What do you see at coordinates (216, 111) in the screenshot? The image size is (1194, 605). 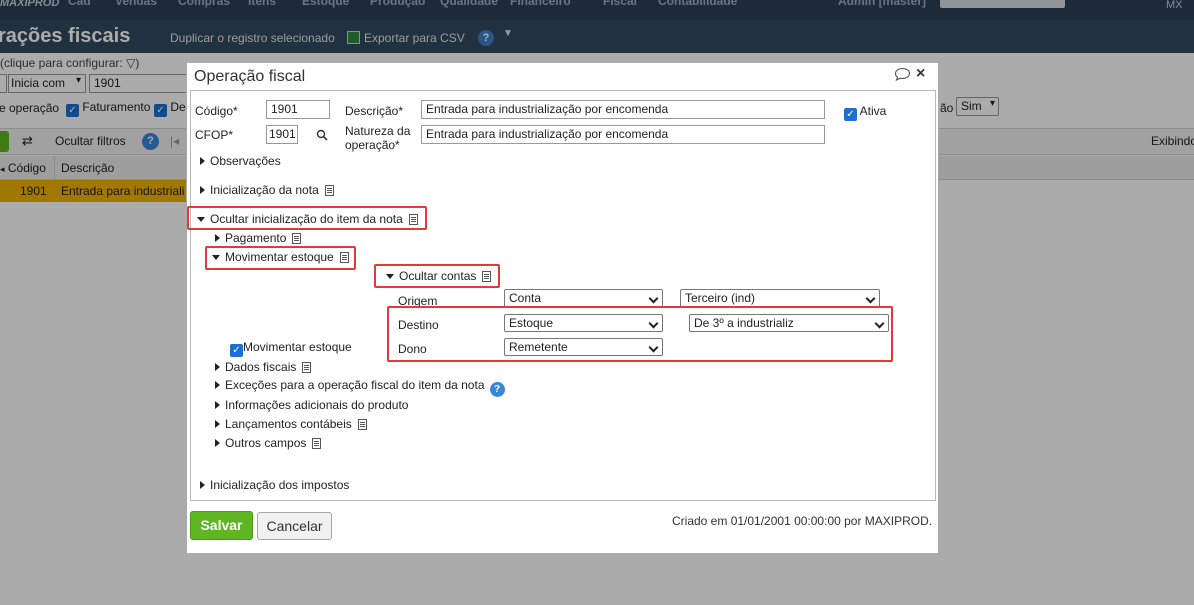 I see `codigo-label: Código*` at bounding box center [216, 111].